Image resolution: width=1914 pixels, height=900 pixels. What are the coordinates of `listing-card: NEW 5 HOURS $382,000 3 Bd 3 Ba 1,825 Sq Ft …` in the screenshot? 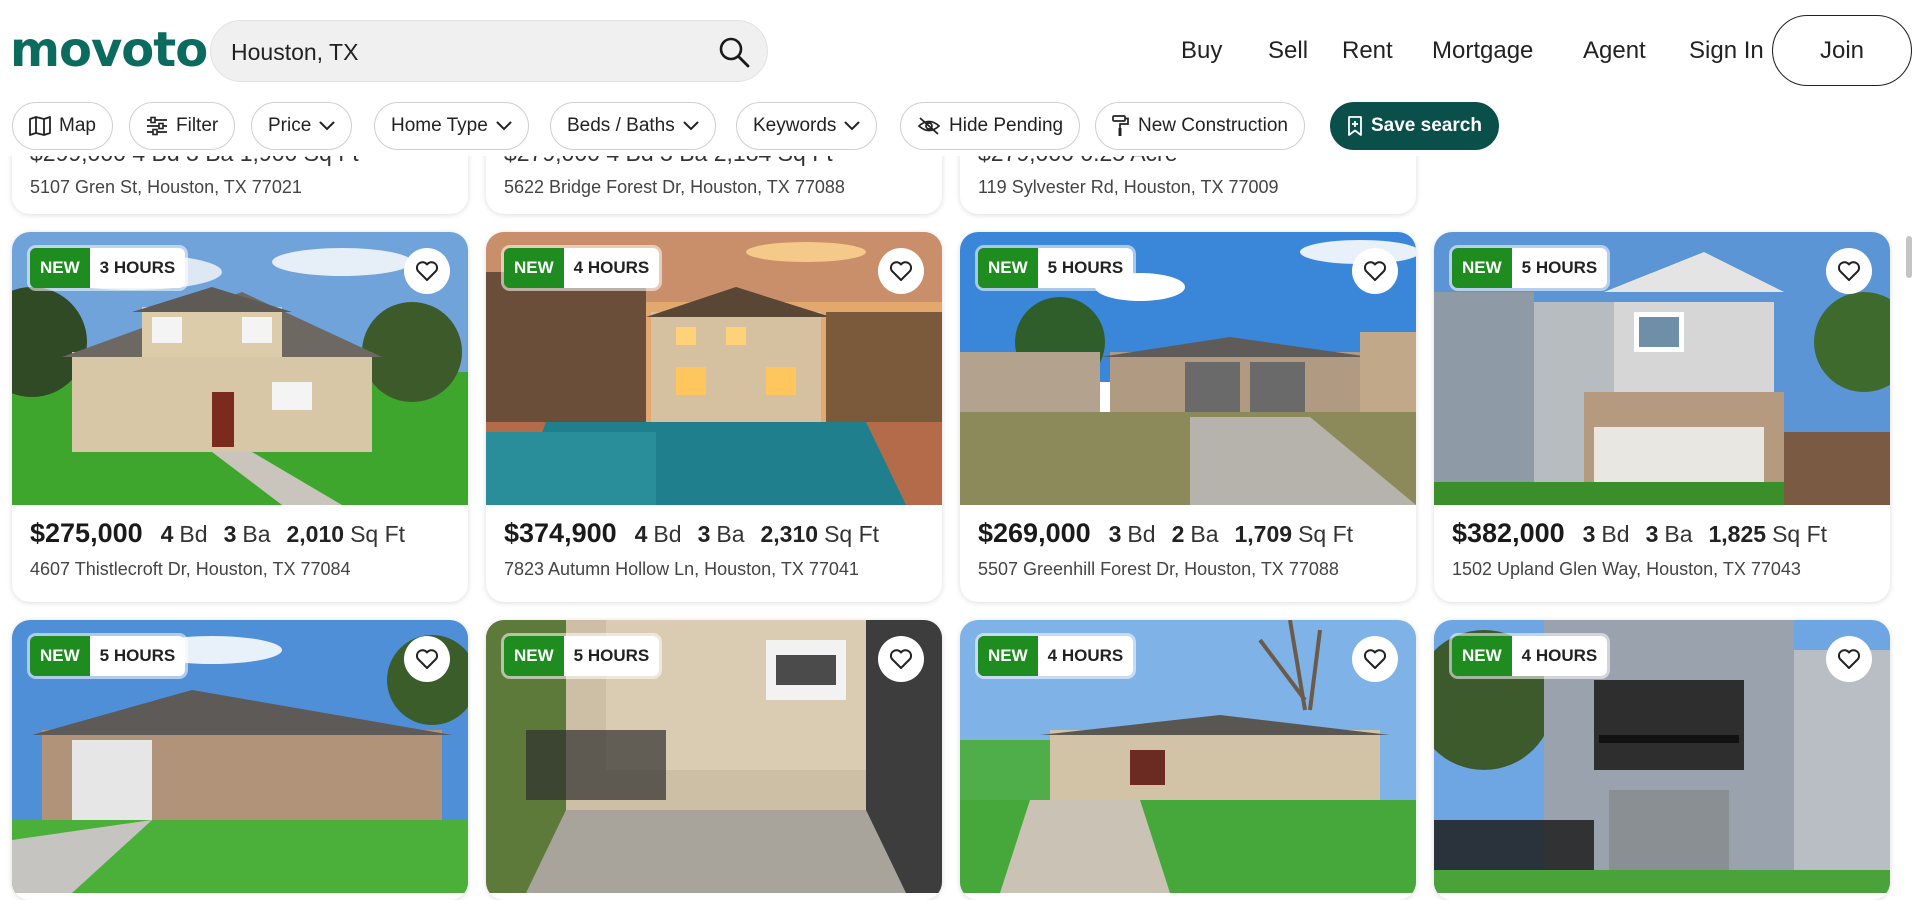 It's located at (1662, 417).